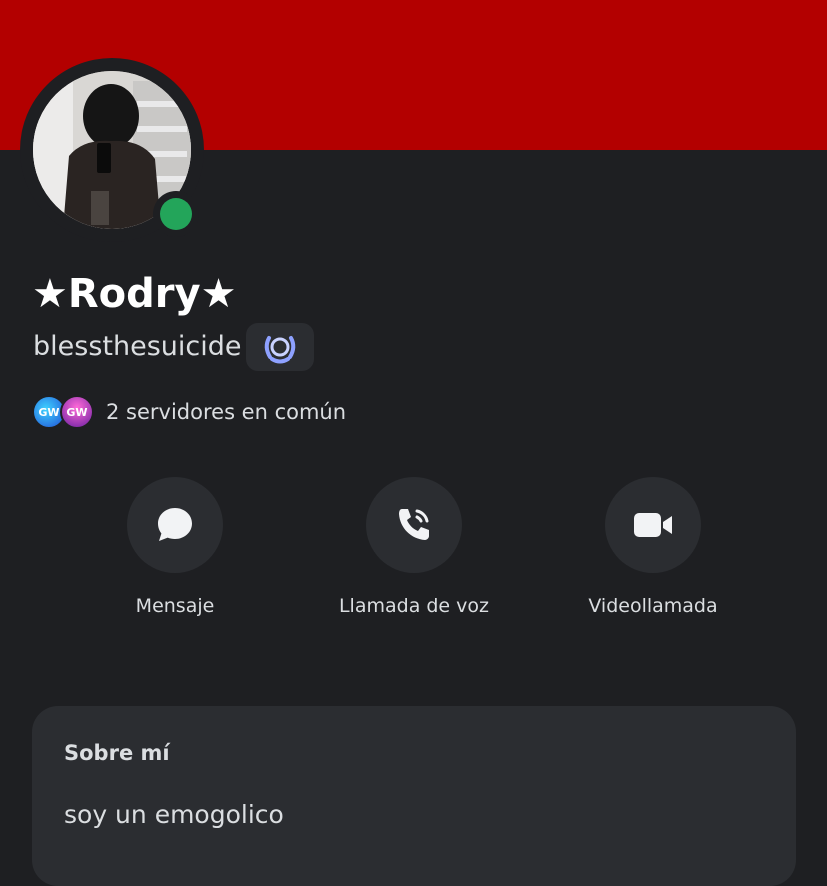  I want to click on voice-call-action: Llamada de voz, so click(414, 549).